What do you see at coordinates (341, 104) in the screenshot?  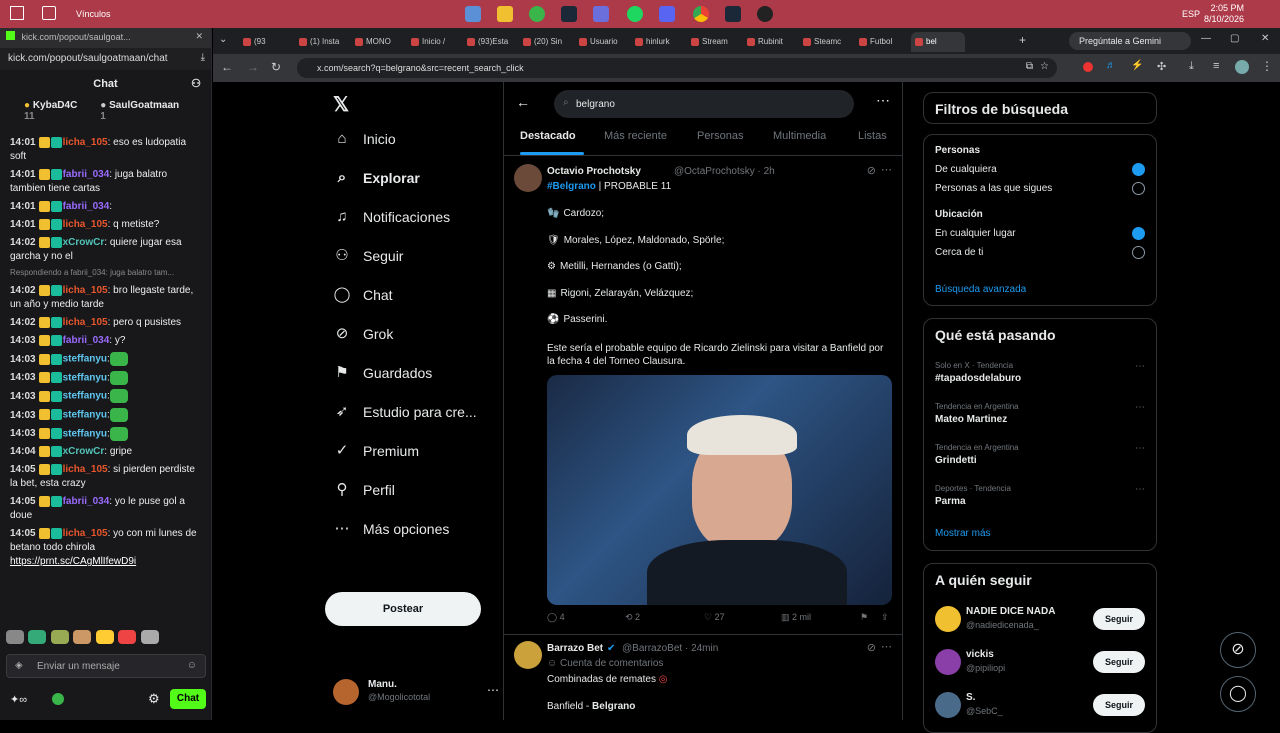 I see `x-logo-icon: 𝕏` at bounding box center [341, 104].